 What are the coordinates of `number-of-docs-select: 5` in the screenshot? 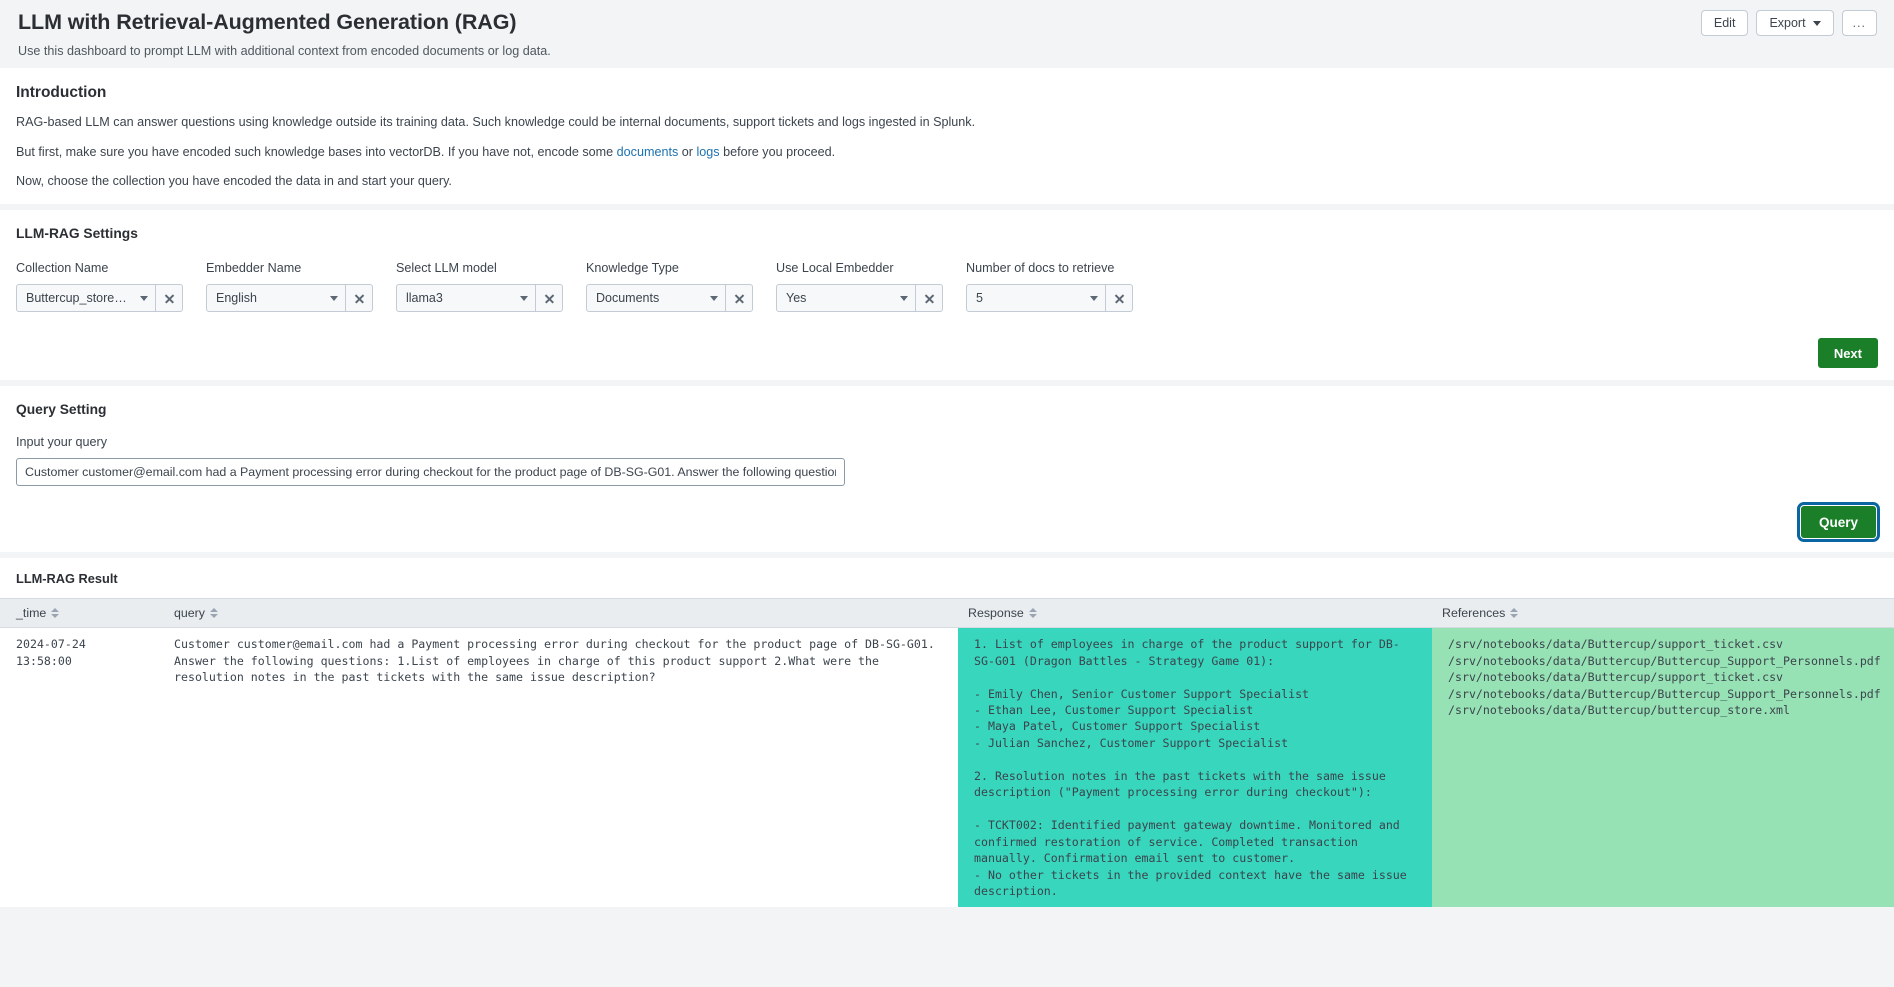 It's located at (1036, 298).